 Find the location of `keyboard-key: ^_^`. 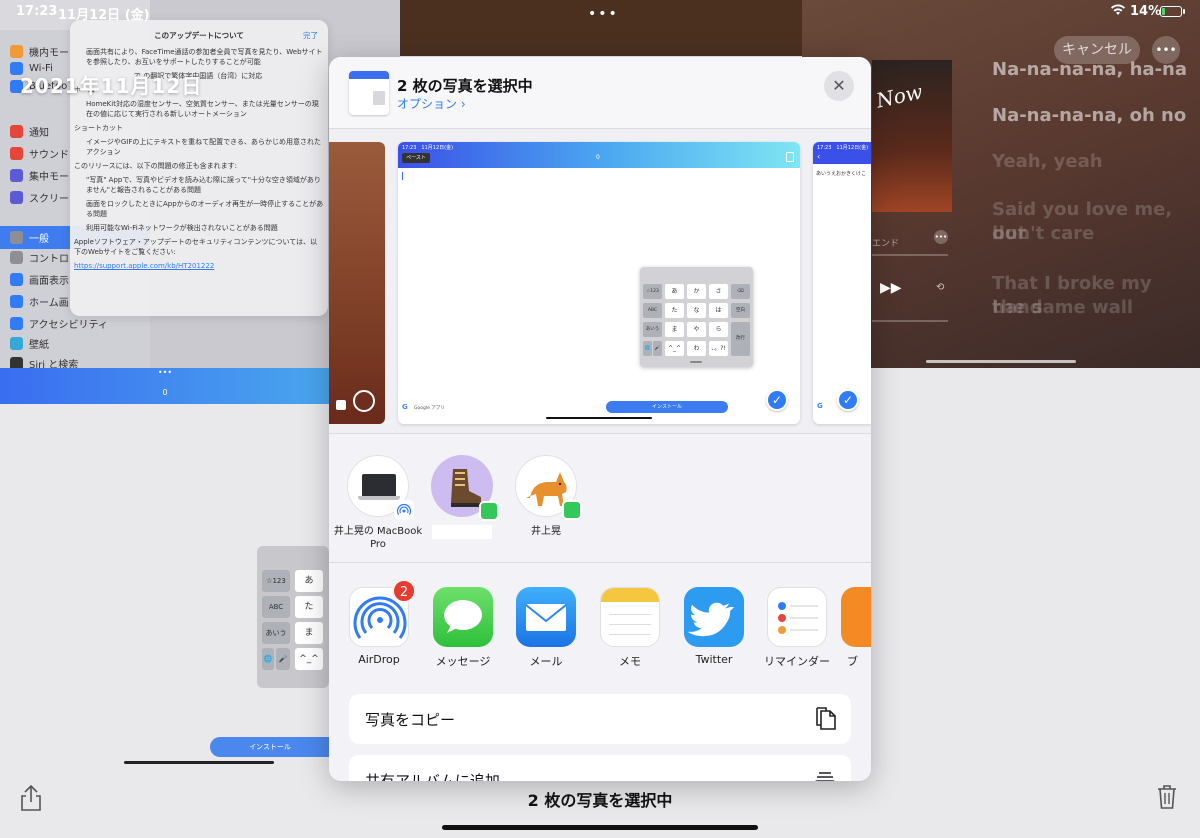

keyboard-key: ^_^ is located at coordinates (309, 659).